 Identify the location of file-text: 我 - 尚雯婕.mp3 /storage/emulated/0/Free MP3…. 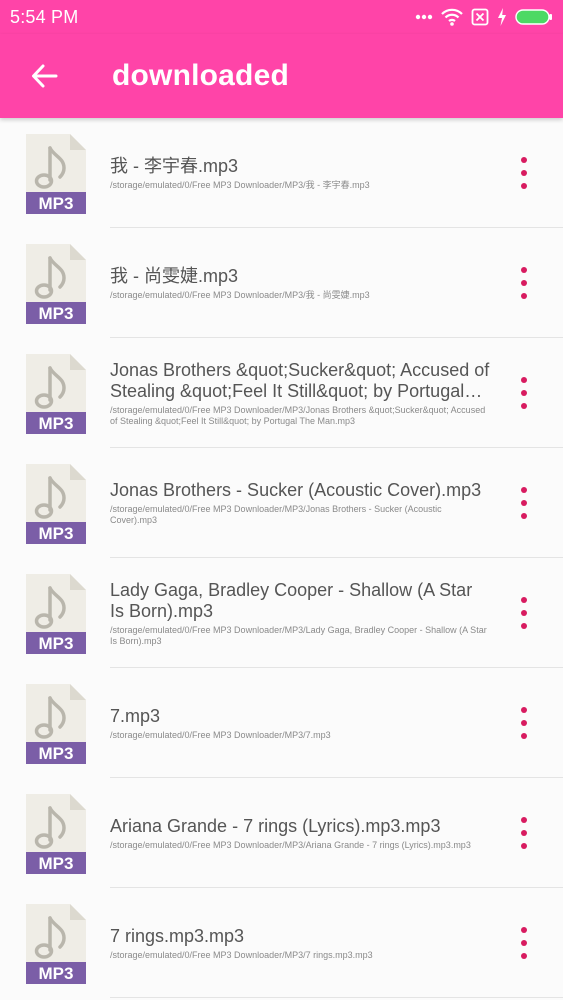
(300, 283).